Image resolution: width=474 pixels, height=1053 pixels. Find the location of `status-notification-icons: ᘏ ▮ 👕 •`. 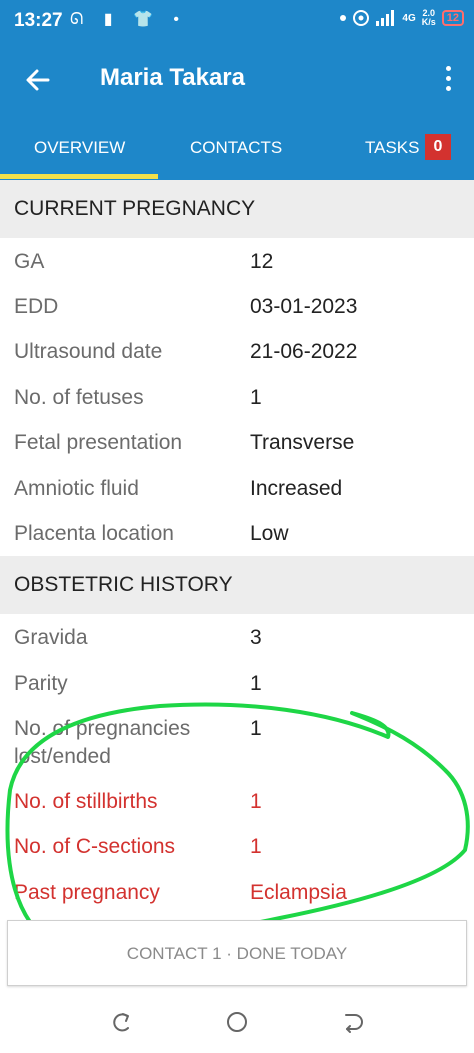

status-notification-icons: ᘏ ▮ 👕 • is located at coordinates (128, 19).